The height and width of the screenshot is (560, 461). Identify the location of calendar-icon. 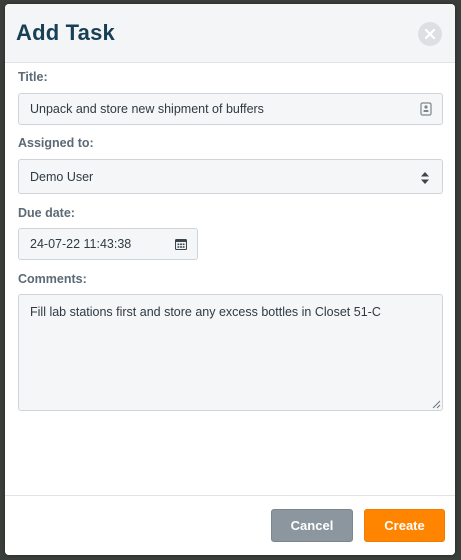
(181, 244).